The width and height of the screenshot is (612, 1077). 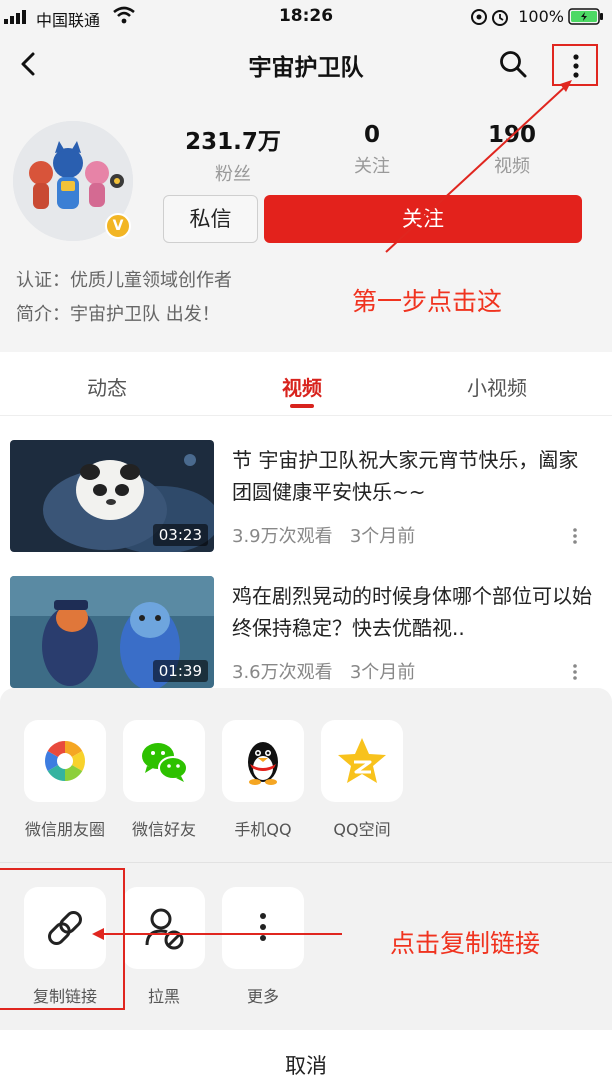 I want to click on annotation-arrow-step2, so click(x=217, y=934).